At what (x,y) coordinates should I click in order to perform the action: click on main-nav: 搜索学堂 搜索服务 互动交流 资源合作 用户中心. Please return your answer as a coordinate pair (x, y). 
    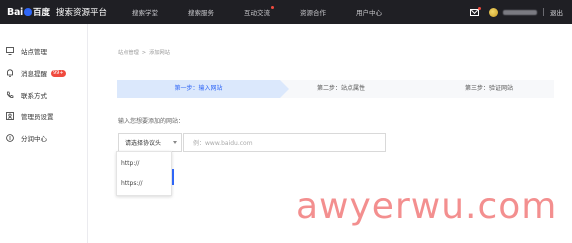
    Looking at the image, I should click on (257, 11).